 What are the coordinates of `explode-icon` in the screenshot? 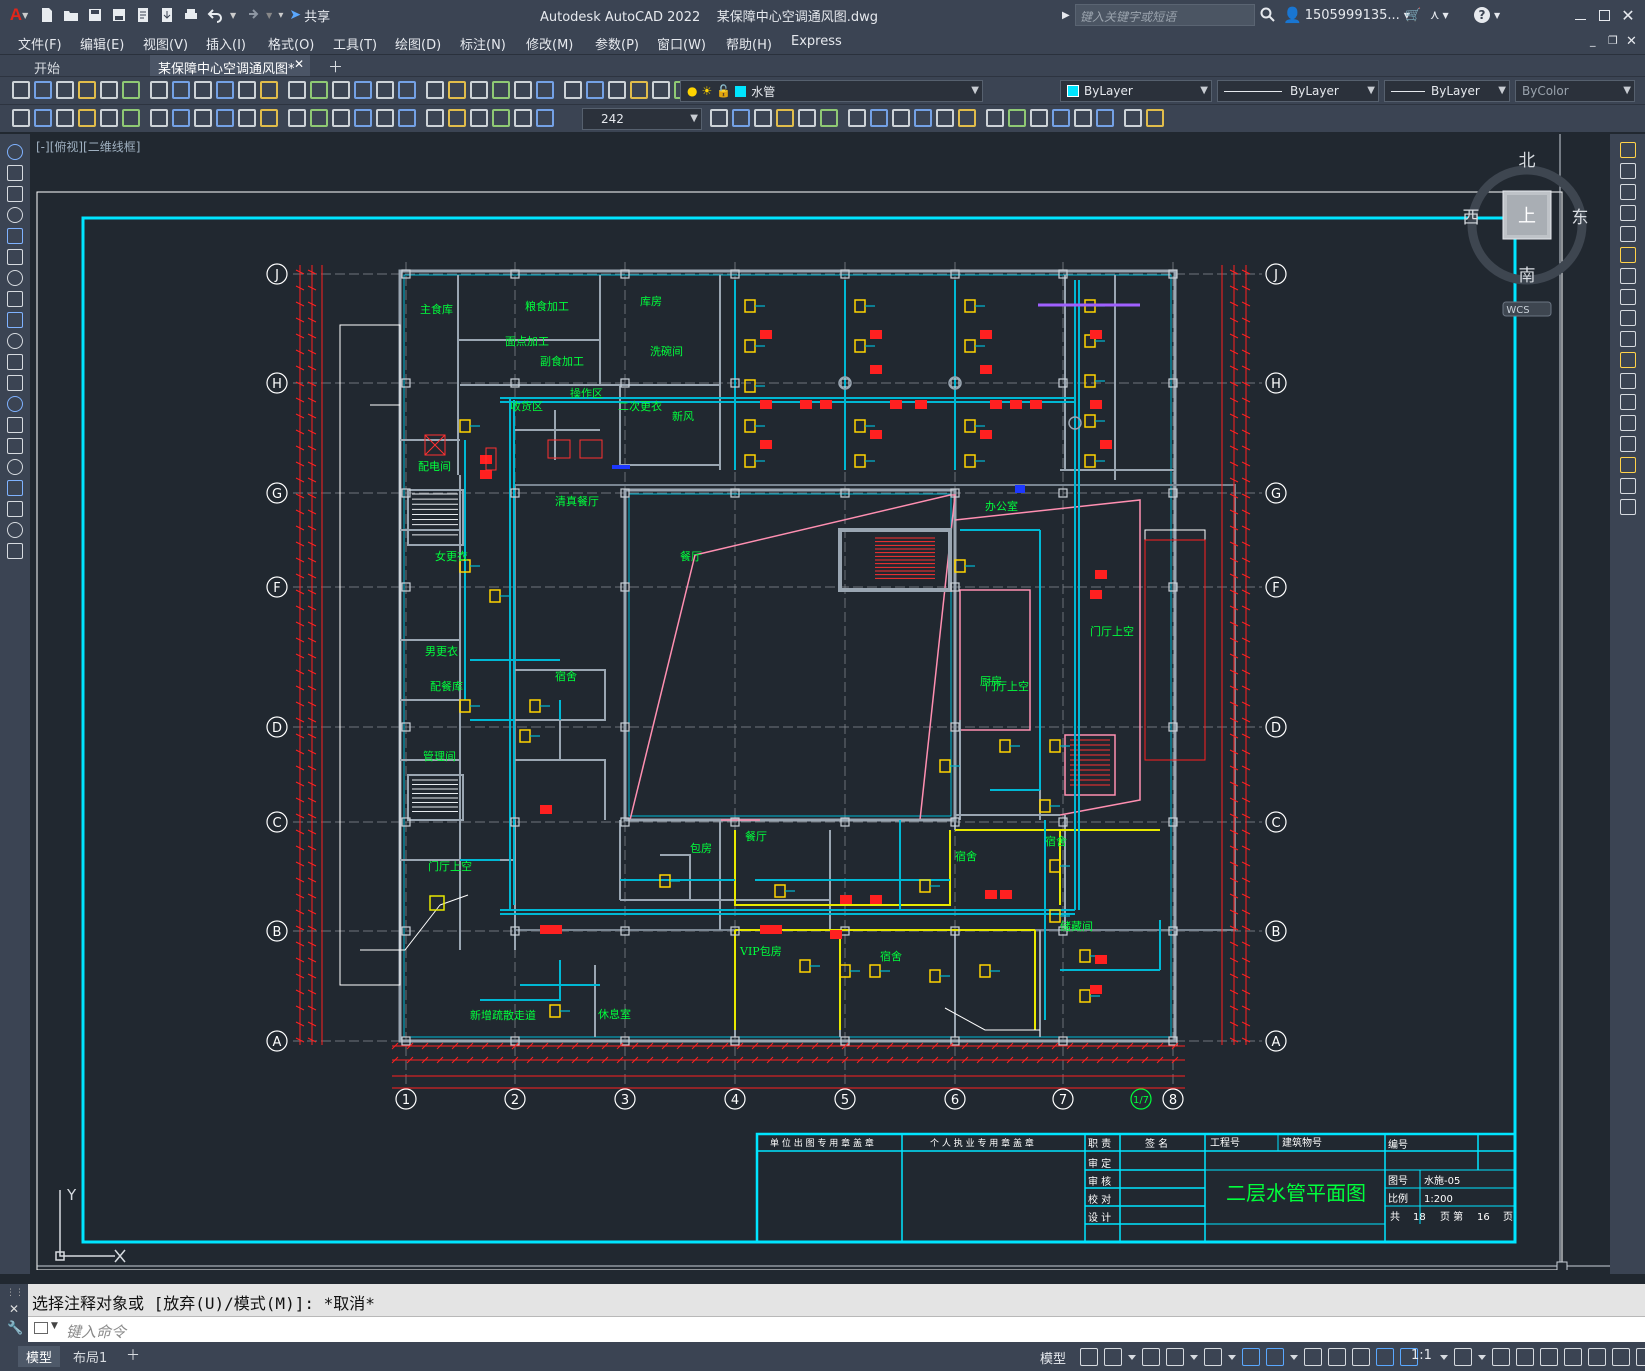 It's located at (1628, 507).